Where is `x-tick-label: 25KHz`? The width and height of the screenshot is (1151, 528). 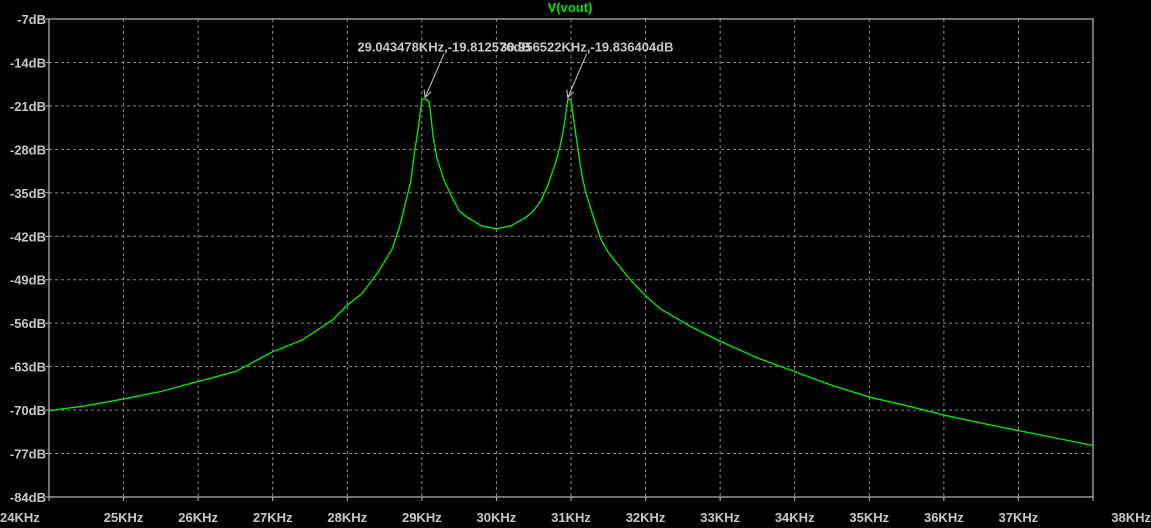 x-tick-label: 25KHz is located at coordinates (124, 517).